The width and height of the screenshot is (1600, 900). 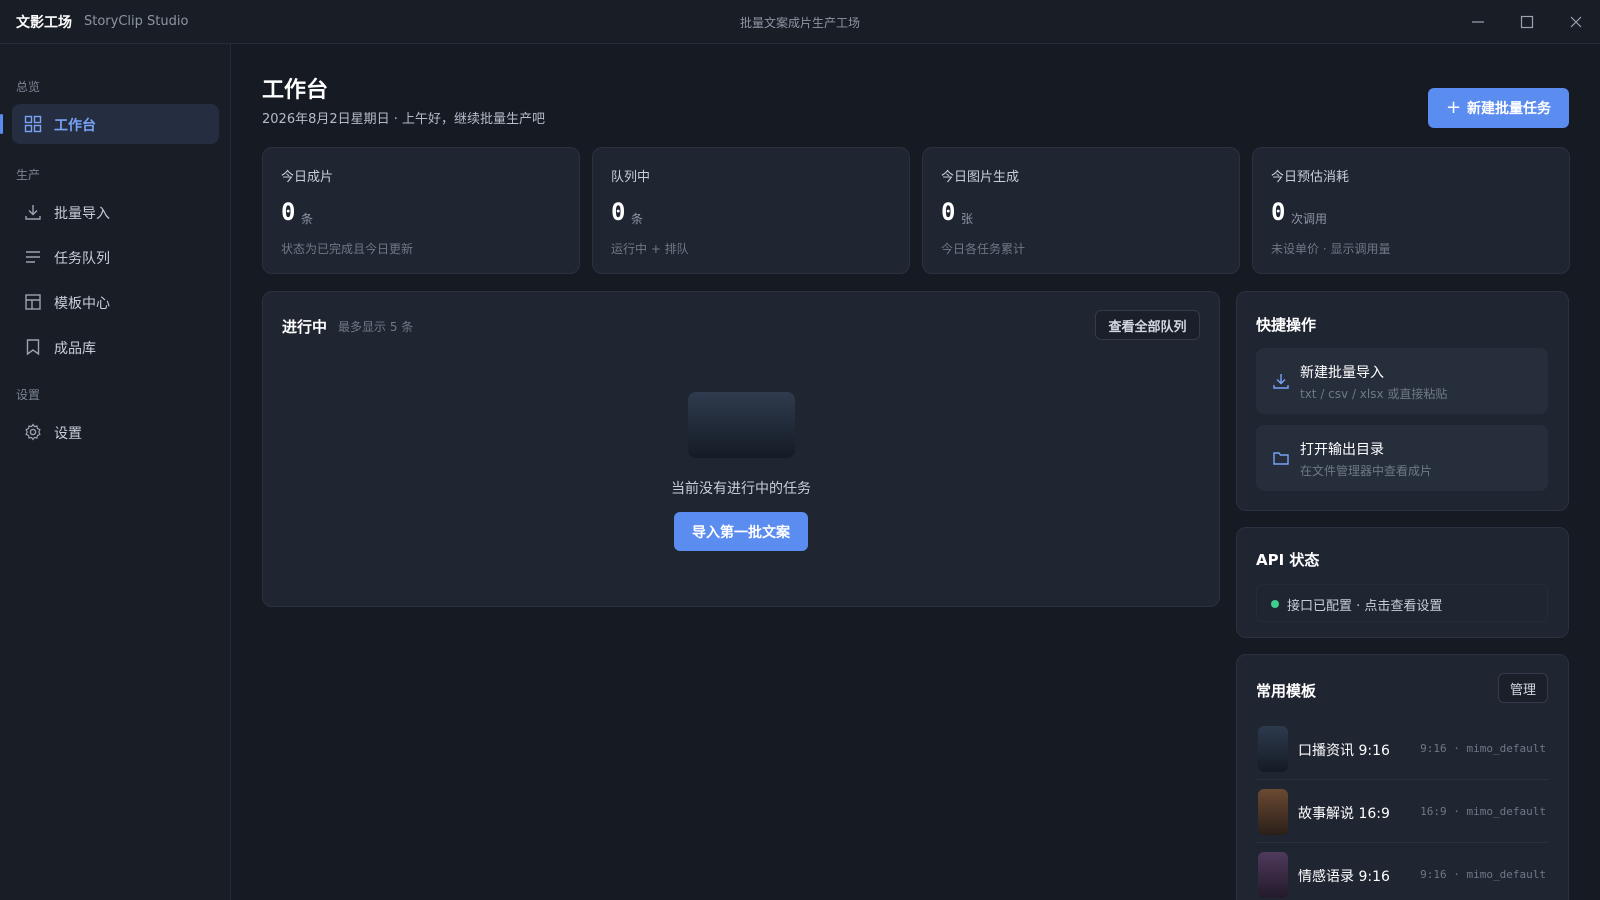 What do you see at coordinates (1402, 813) in the screenshot?
I see `template-row: 故事解说 16:9 16:9 · mimo_default` at bounding box center [1402, 813].